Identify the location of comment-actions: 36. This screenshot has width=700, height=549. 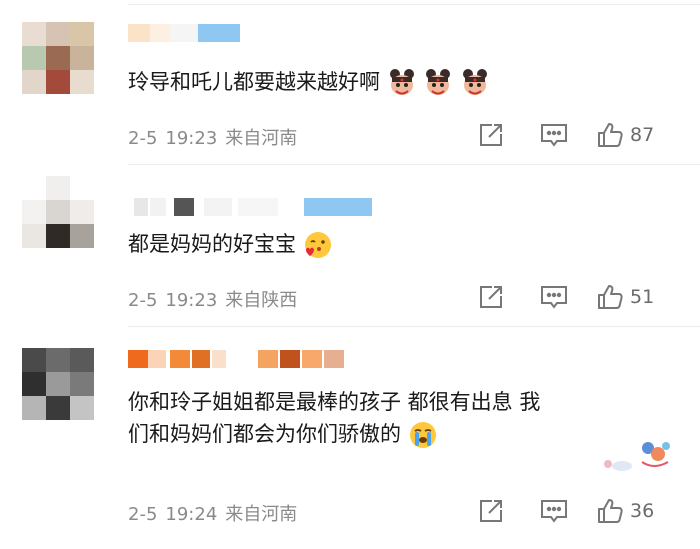
(578, 511).